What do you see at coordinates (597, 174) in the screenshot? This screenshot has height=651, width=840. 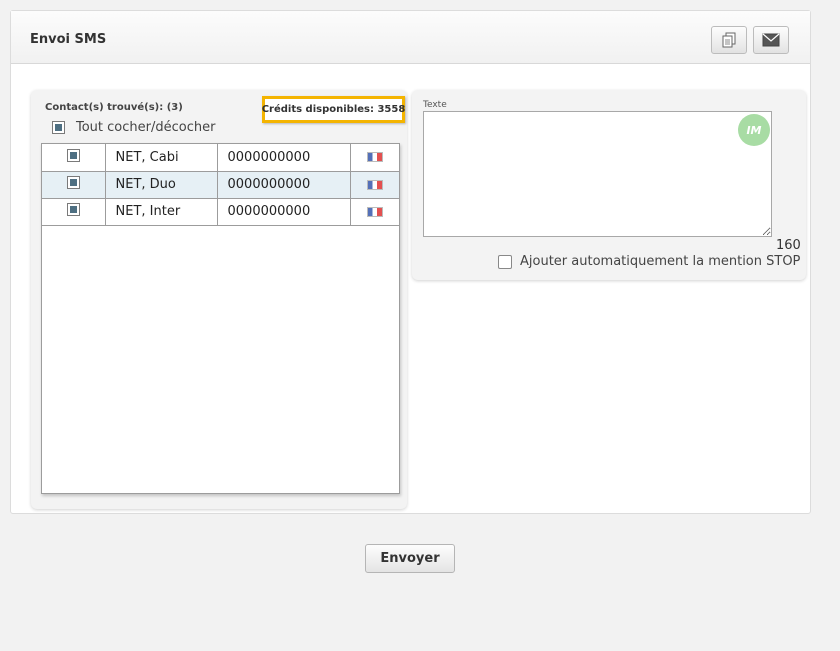 I see `message-textarea` at bounding box center [597, 174].